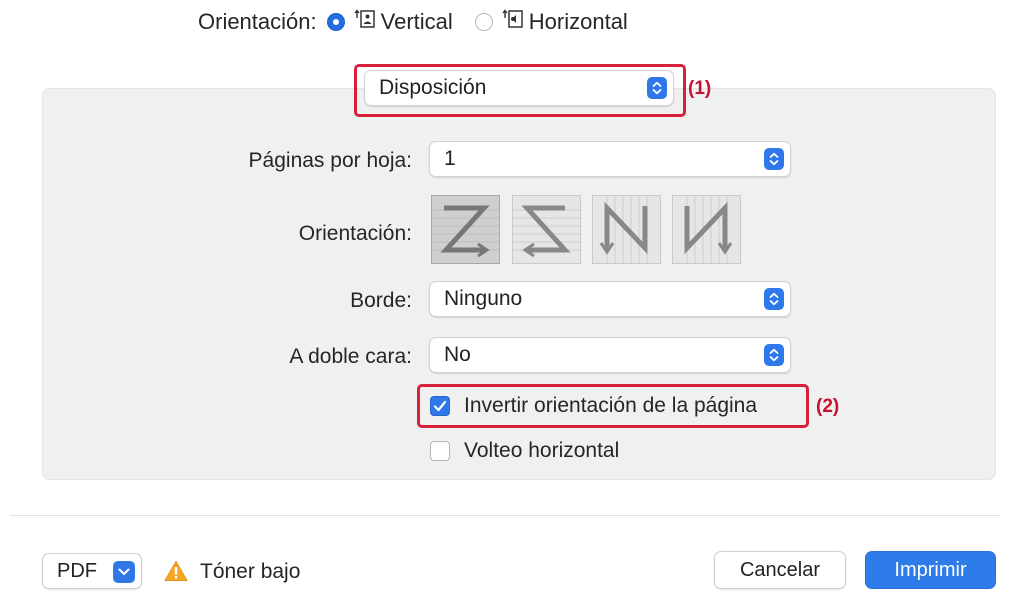 This screenshot has width=1010, height=612. I want to click on horizontal-option-label: Horizontal, so click(578, 22).